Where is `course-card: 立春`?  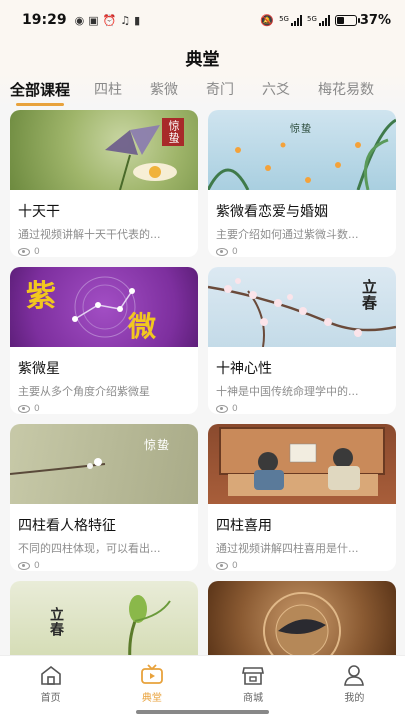 course-card: 立春 is located at coordinates (104, 618).